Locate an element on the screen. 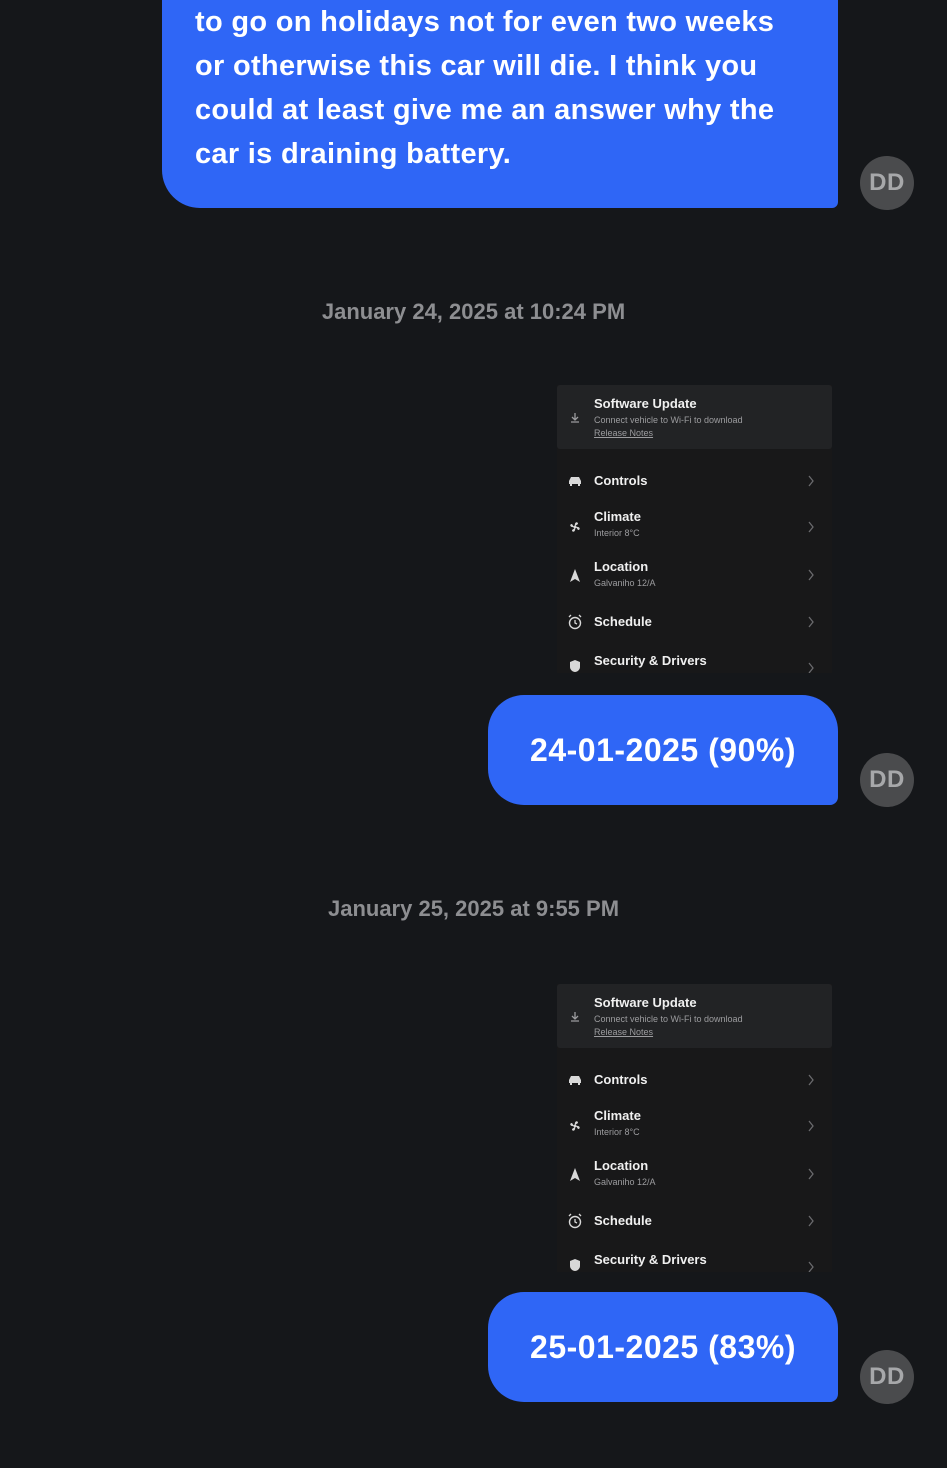  message-bubble: 24-01-2025 (90%) is located at coordinates (663, 750).